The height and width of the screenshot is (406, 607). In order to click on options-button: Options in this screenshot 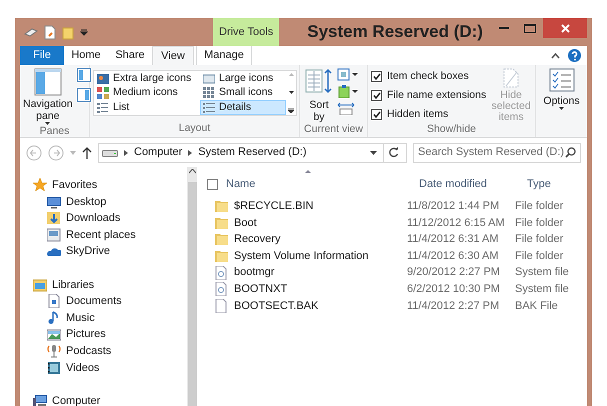, I will do `click(562, 102)`.